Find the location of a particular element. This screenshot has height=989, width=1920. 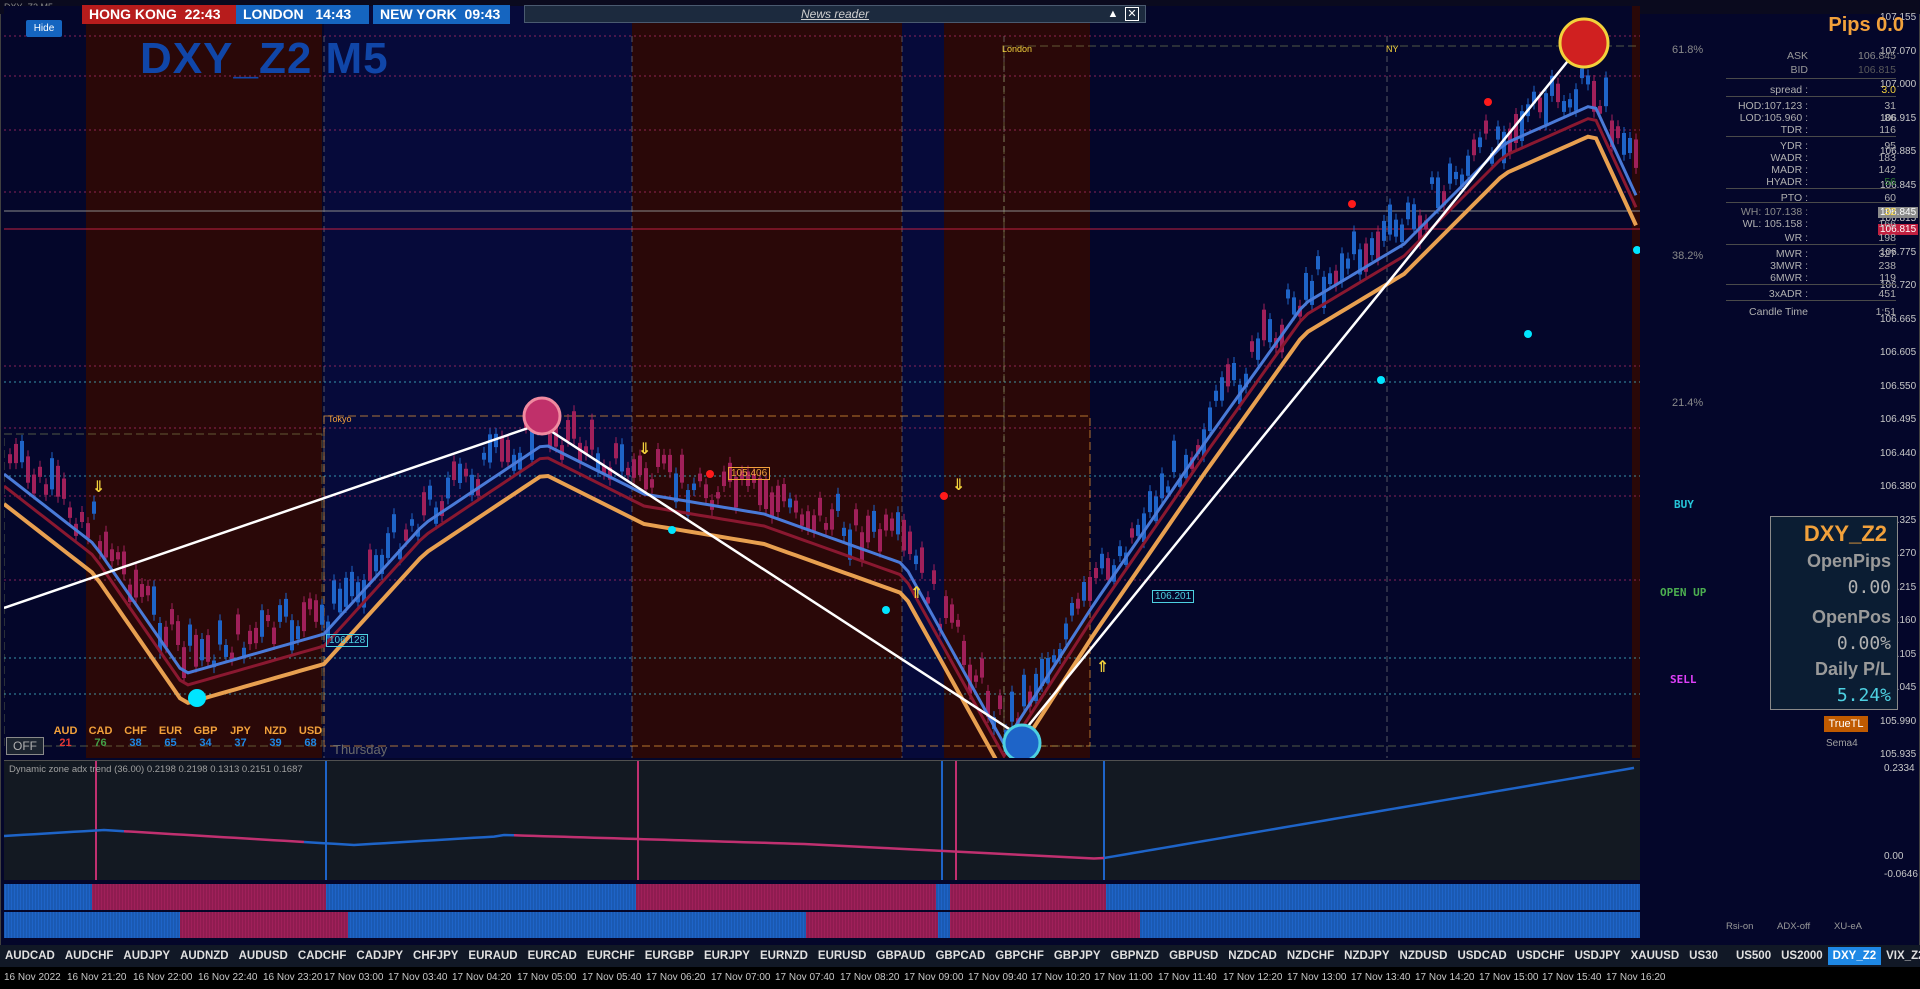

symbol-button-eurnzd: EURNZD is located at coordinates (784, 956).